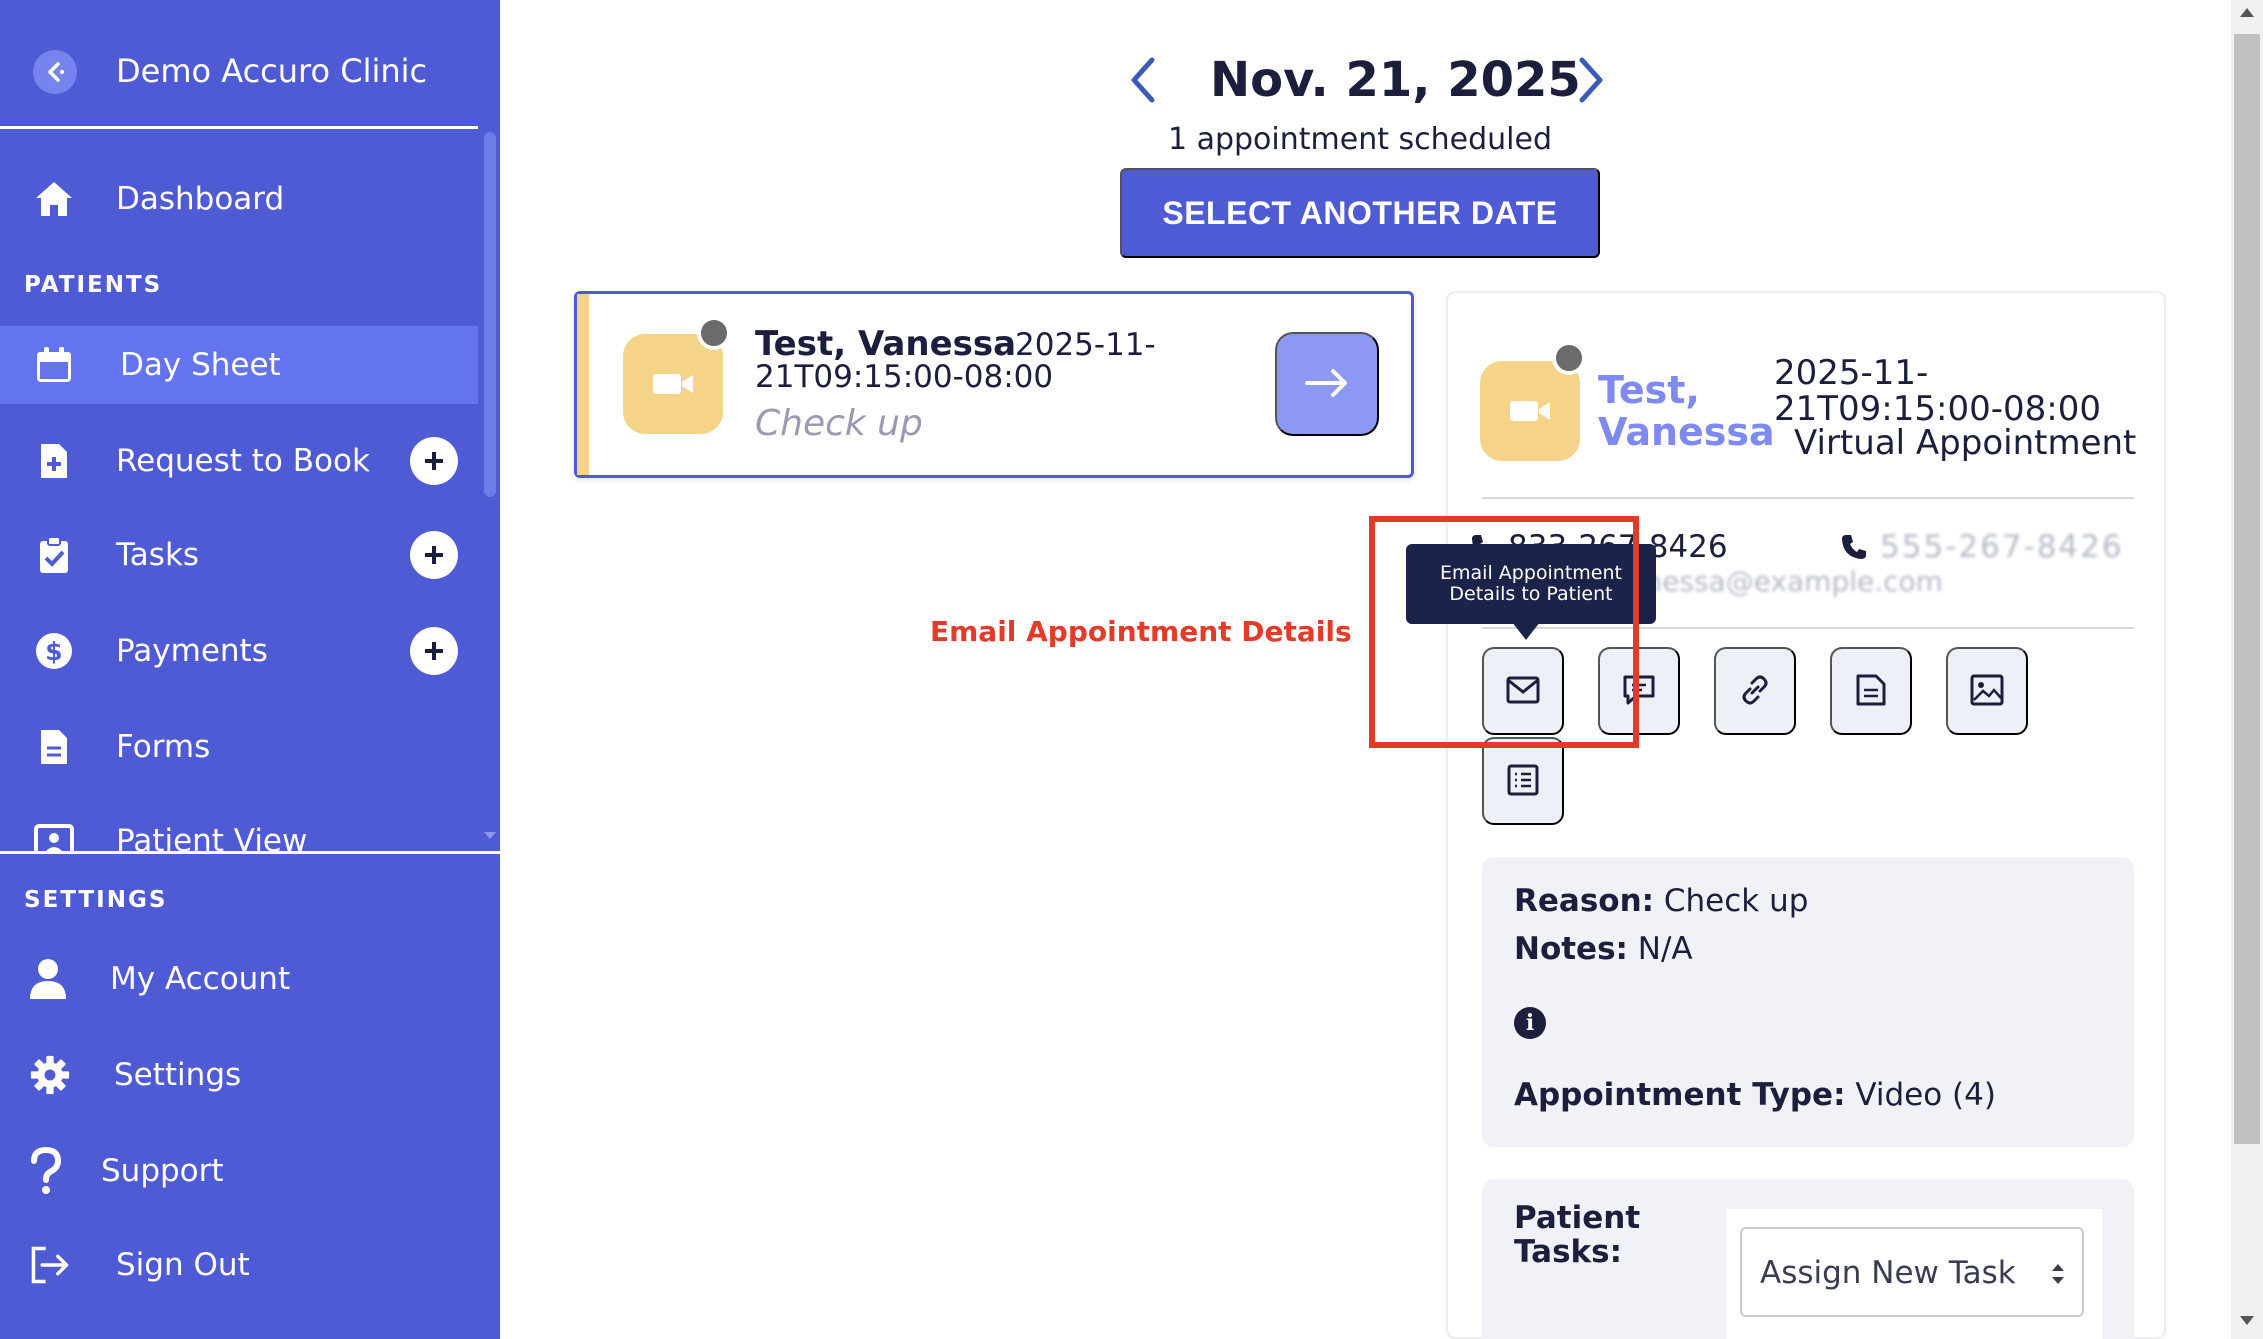 The height and width of the screenshot is (1339, 2263). Describe the element at coordinates (178, 1075) in the screenshot. I see `sidebar-item-label: Settings` at that location.